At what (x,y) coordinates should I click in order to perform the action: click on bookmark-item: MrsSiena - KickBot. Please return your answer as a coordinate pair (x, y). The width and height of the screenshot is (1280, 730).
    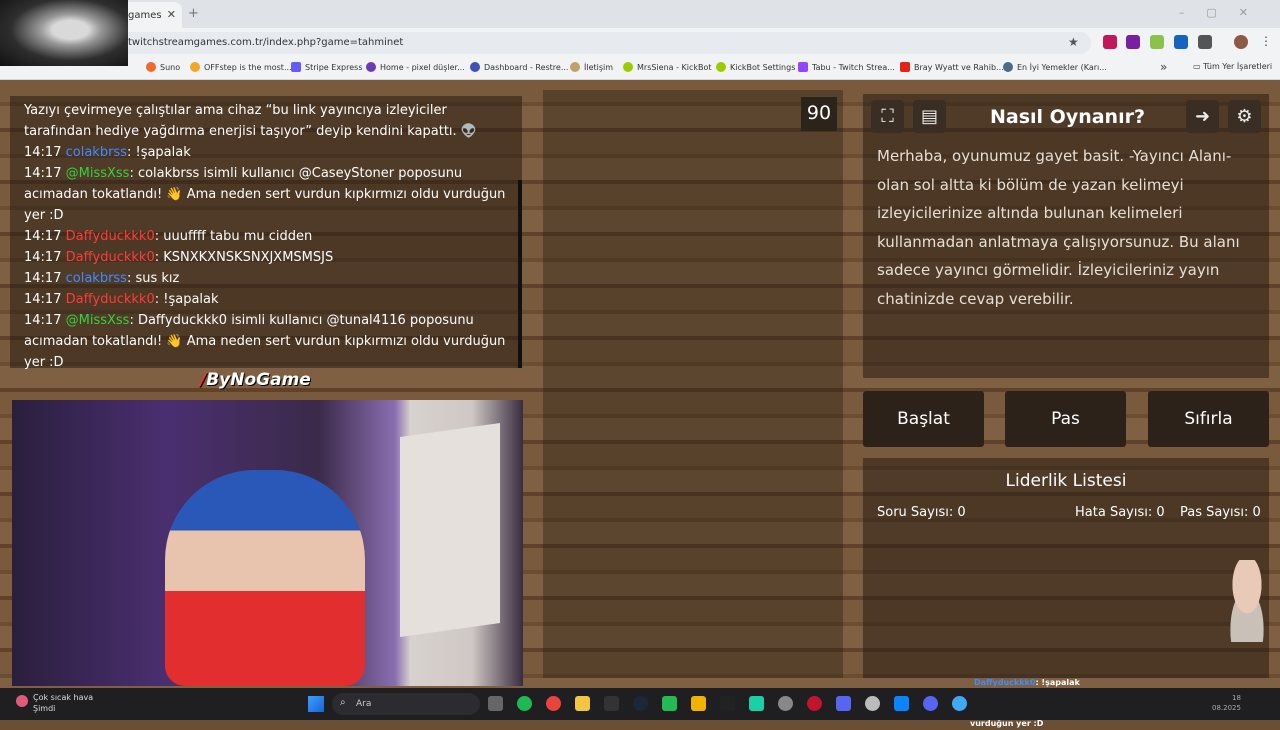
    Looking at the image, I should click on (667, 67).